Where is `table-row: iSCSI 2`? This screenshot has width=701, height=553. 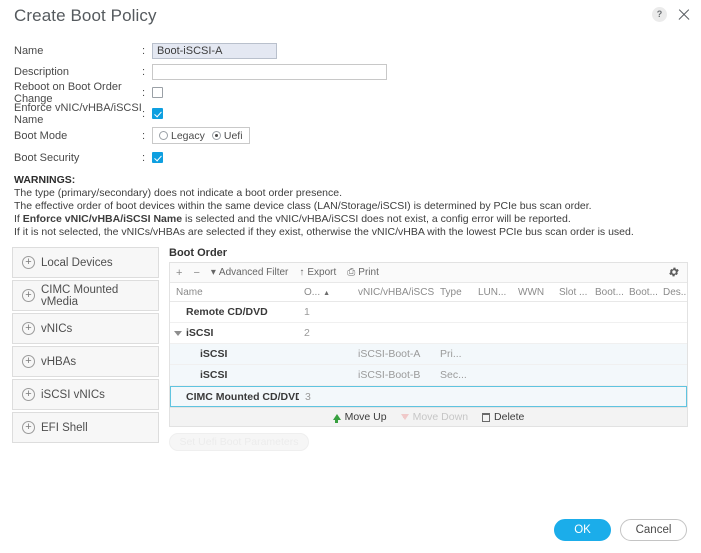 table-row: iSCSI 2 is located at coordinates (428, 333).